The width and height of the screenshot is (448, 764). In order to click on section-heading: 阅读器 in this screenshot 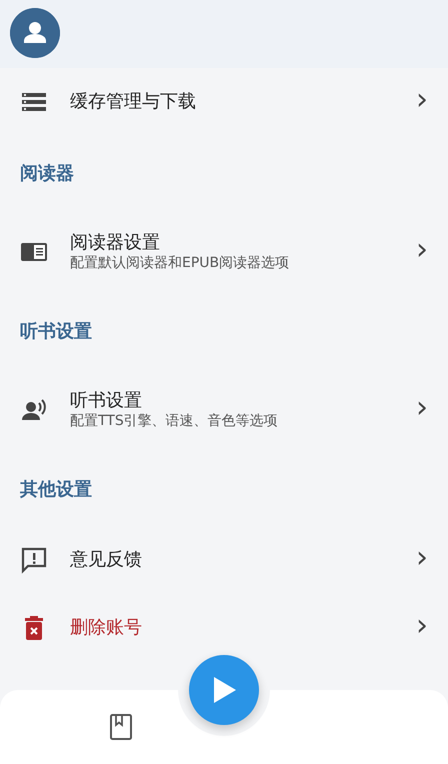, I will do `click(47, 174)`.